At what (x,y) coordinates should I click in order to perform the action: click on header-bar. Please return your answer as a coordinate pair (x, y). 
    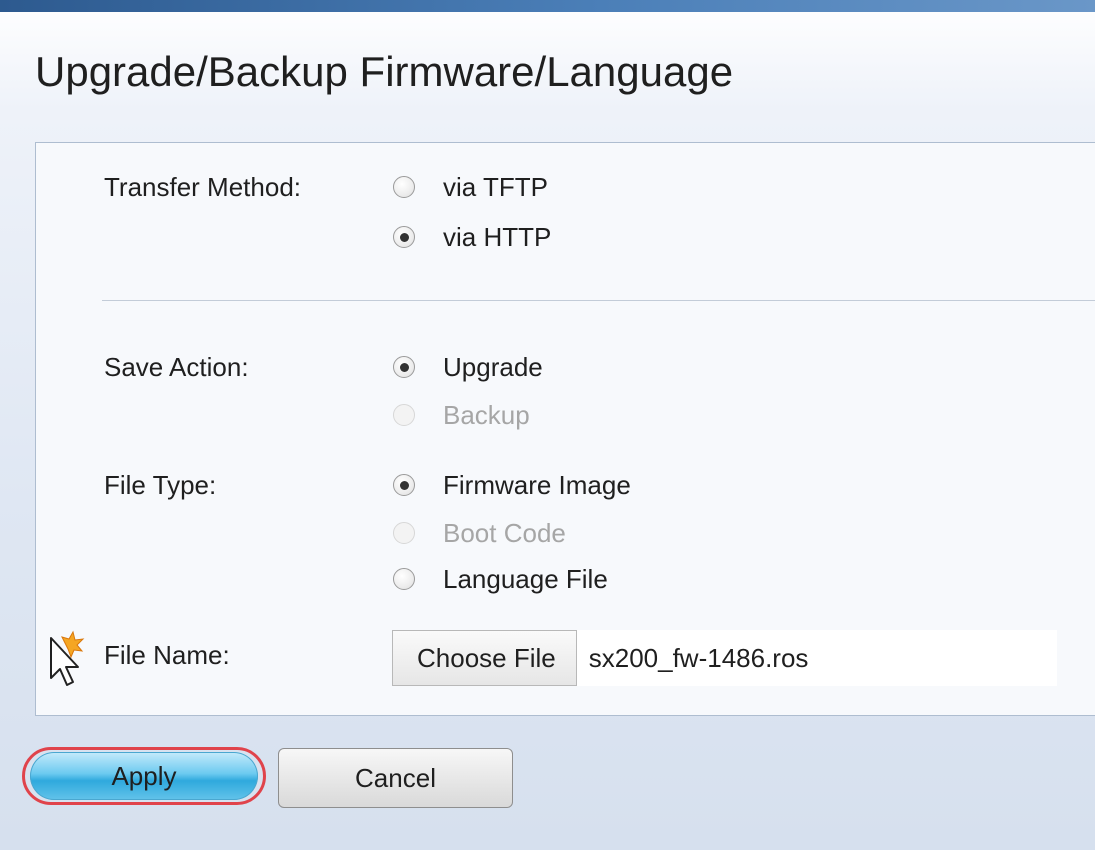
    Looking at the image, I should click on (547, 6).